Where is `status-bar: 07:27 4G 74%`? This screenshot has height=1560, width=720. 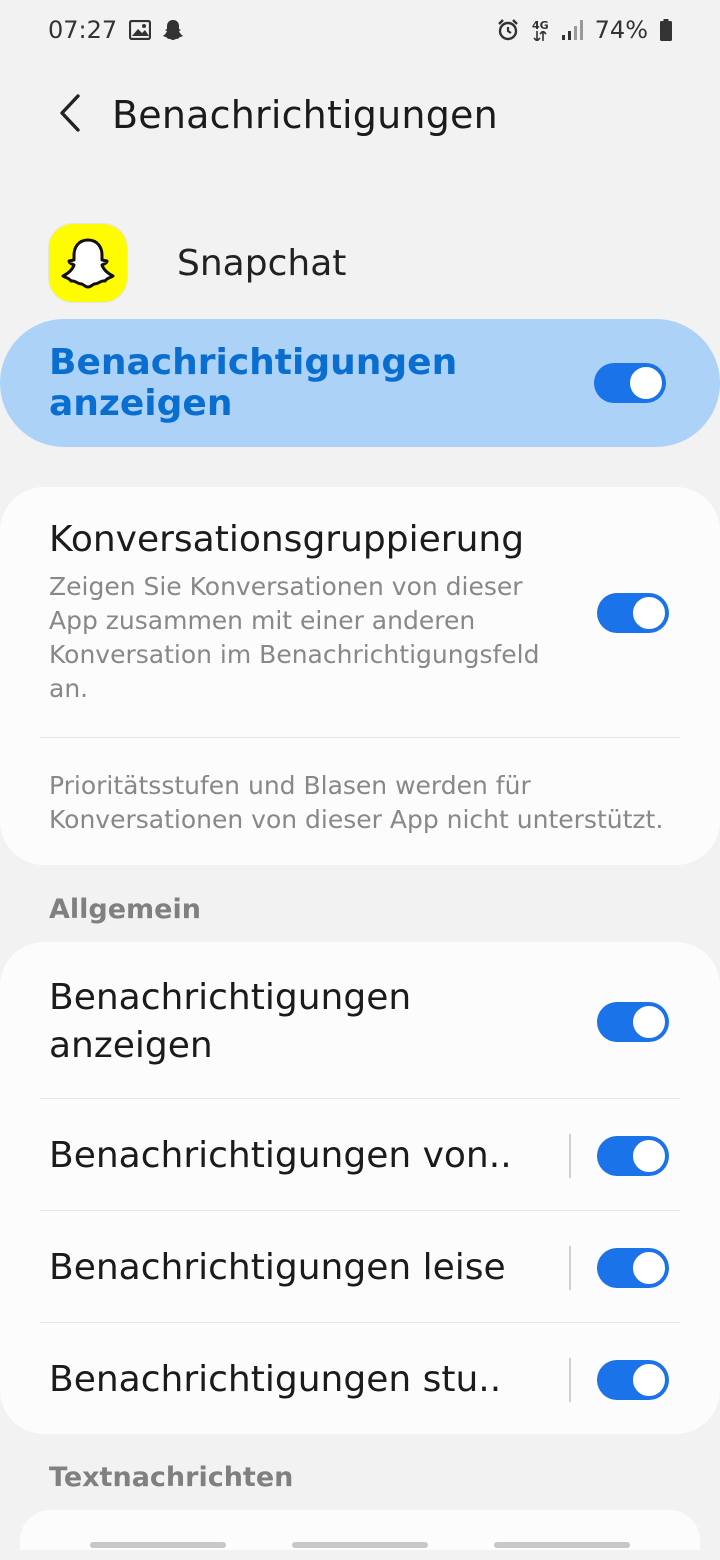 status-bar: 07:27 4G 74% is located at coordinates (360, 30).